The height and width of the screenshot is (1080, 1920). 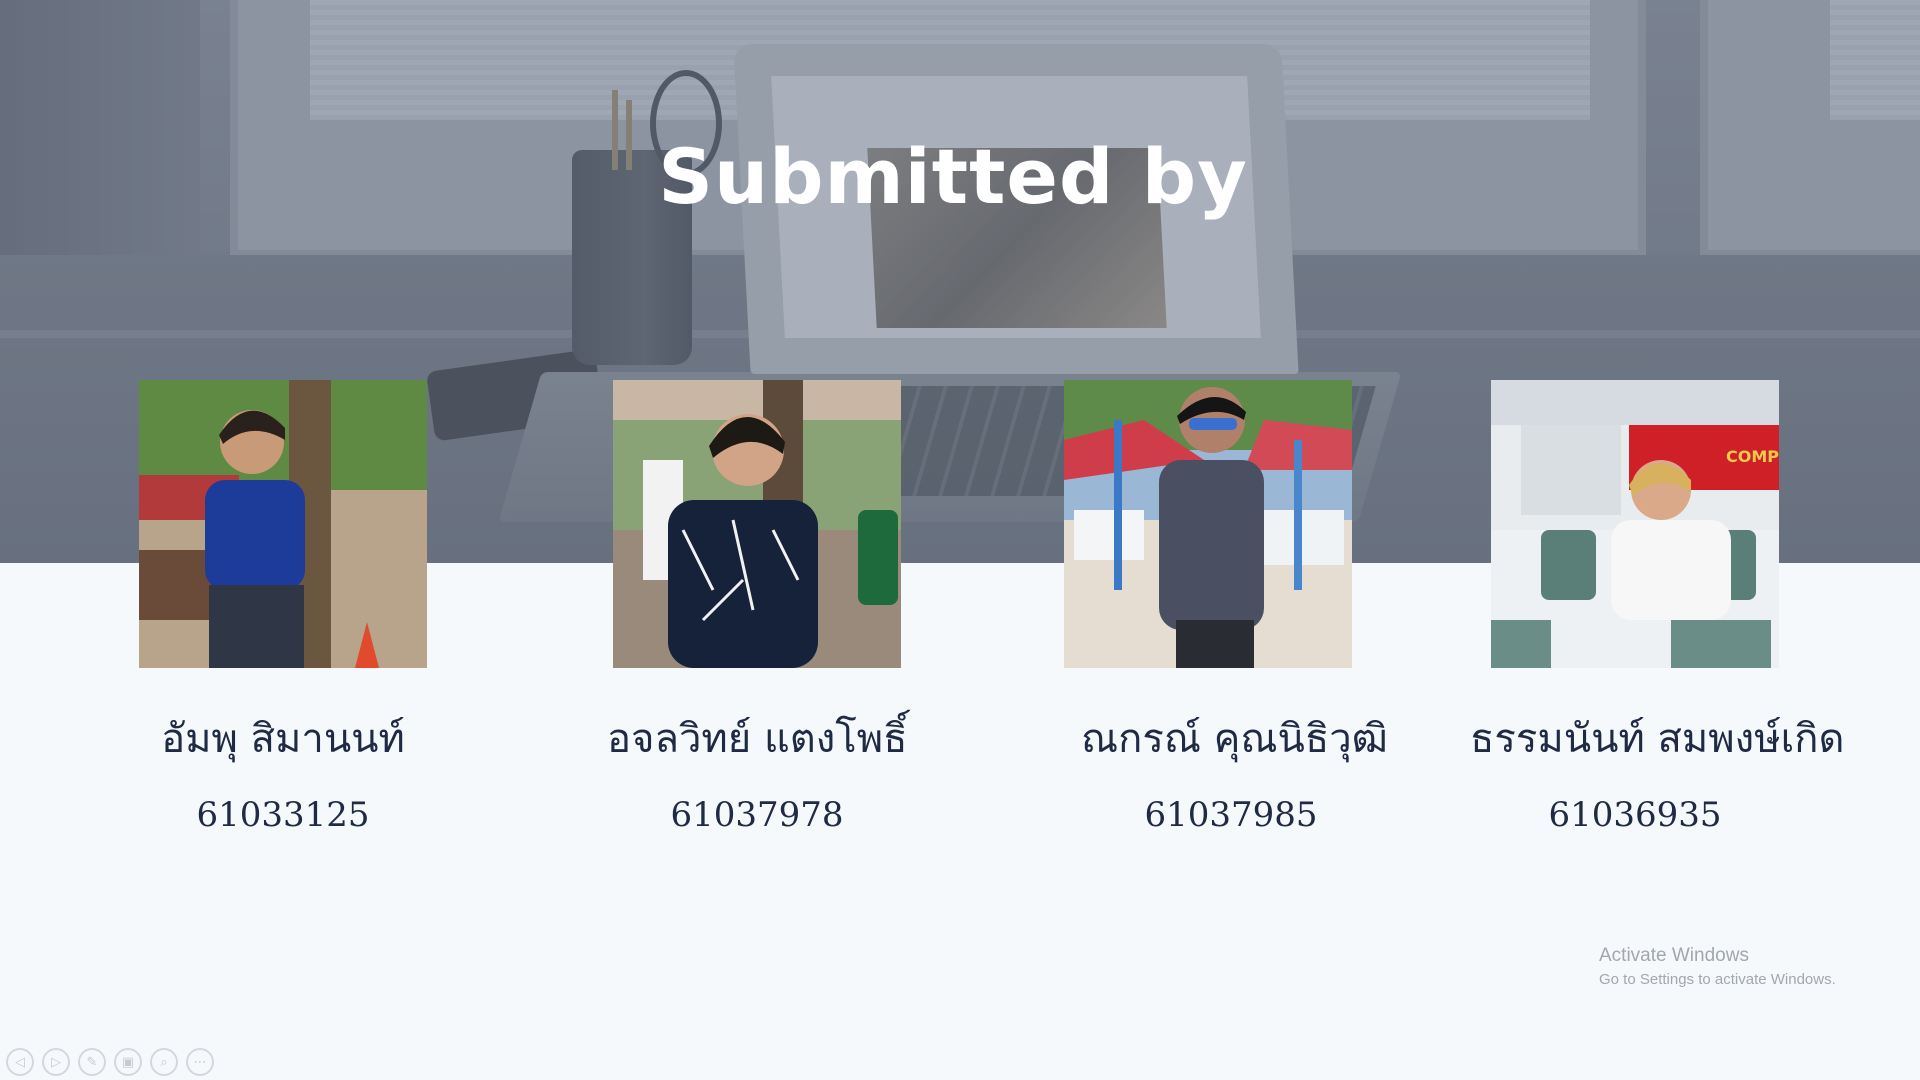 What do you see at coordinates (1674, 955) in the screenshot?
I see `watermark-title: Activate Windows` at bounding box center [1674, 955].